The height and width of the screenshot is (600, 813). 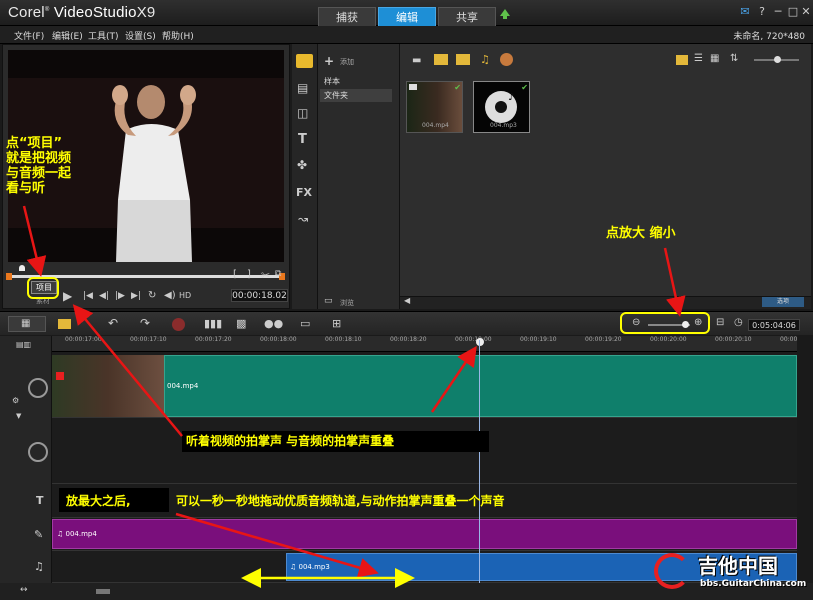 What do you see at coordinates (672, 571) in the screenshot?
I see `guitarchina-logo-icon` at bounding box center [672, 571].